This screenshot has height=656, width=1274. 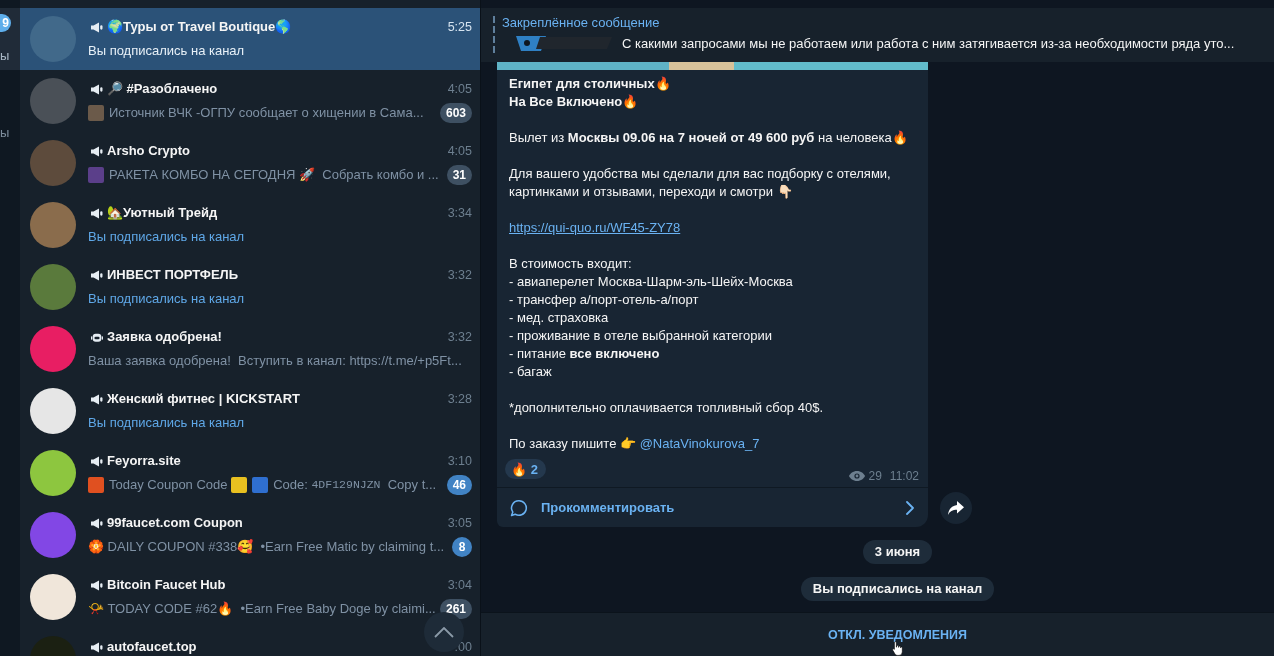 I want to click on folder-tab: ы, so click(x=10, y=116).